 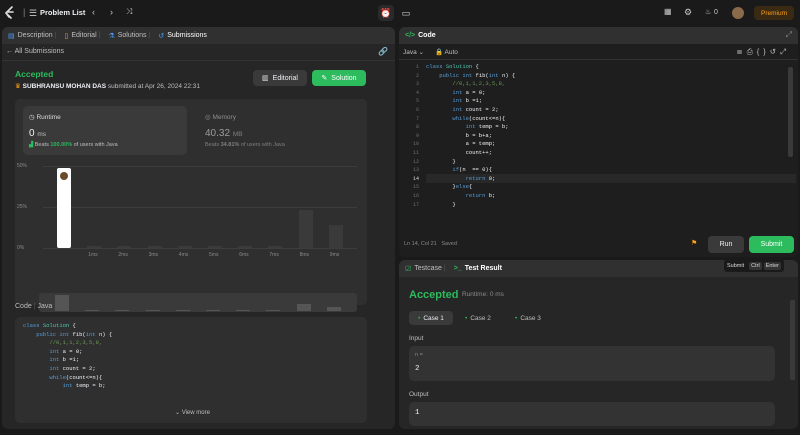 What do you see at coordinates (415, 178) in the screenshot?
I see `line-number: 14` at bounding box center [415, 178].